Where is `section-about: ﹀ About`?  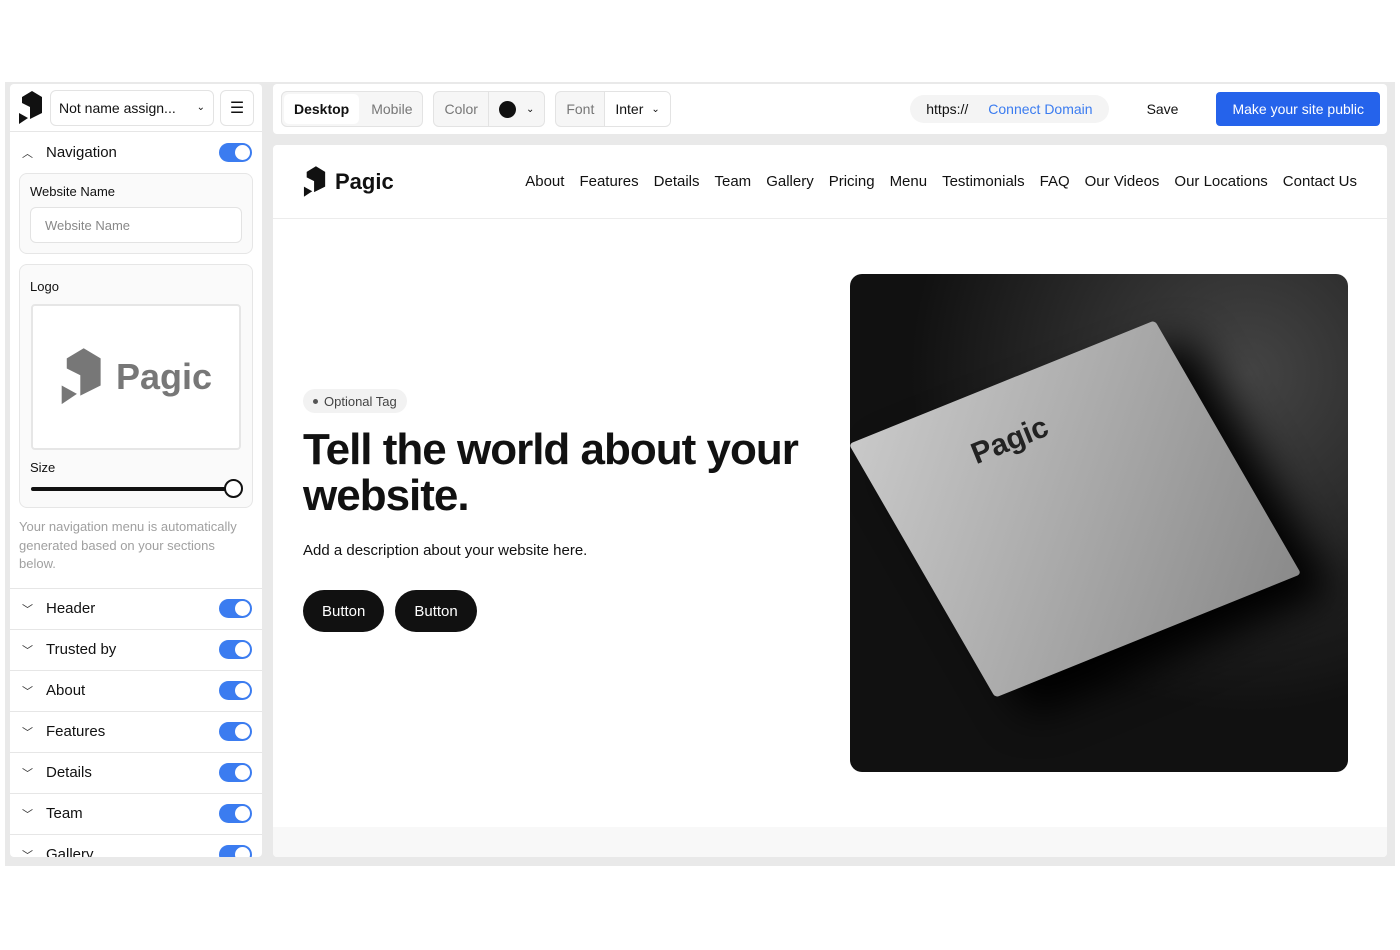 section-about: ﹀ About is located at coordinates (136, 691).